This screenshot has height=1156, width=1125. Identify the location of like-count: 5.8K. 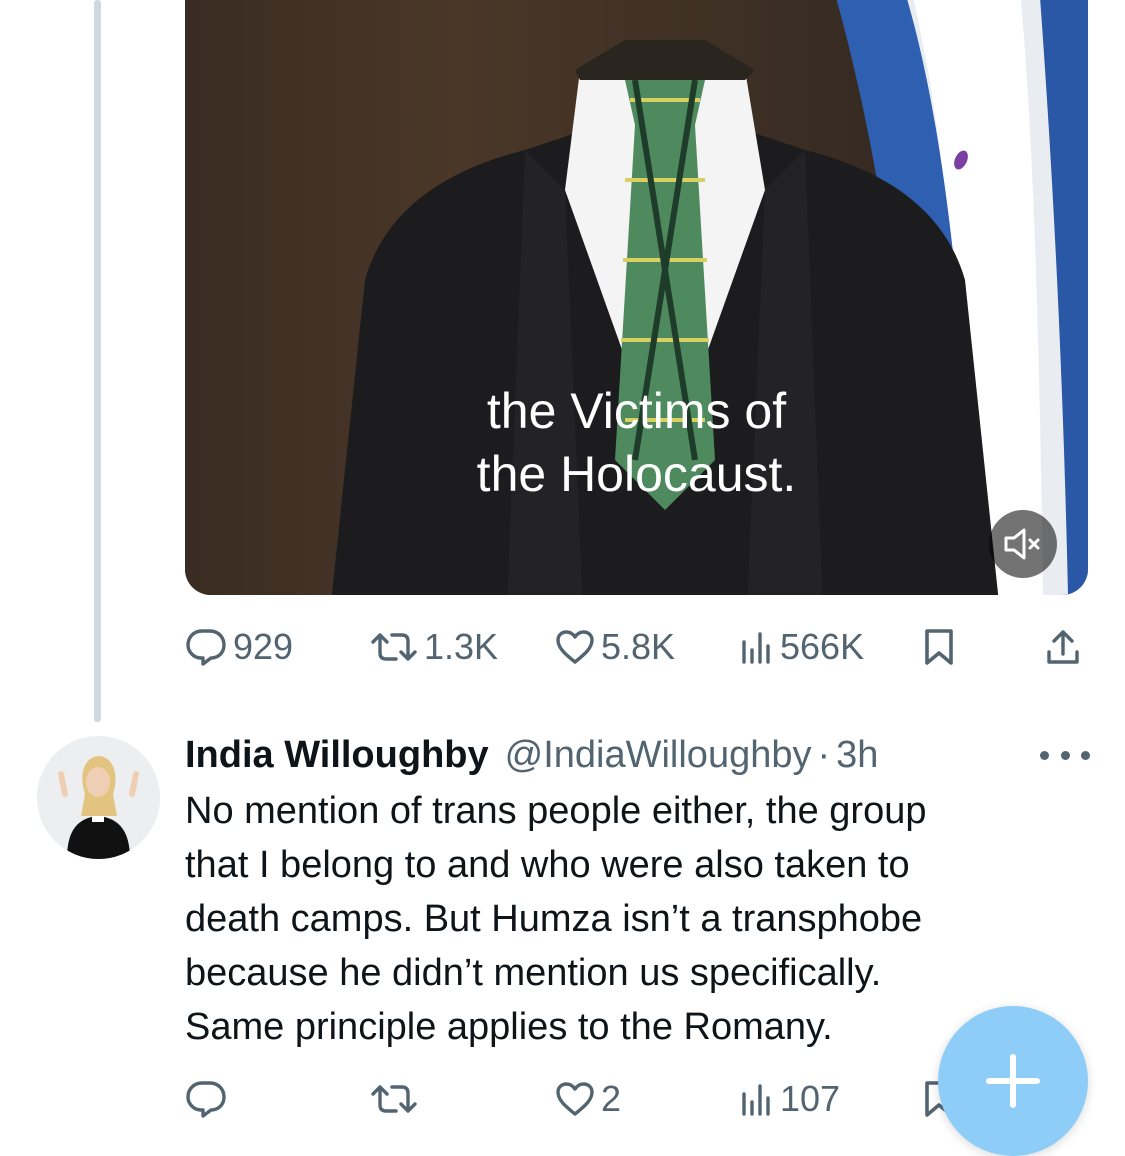
(638, 646).